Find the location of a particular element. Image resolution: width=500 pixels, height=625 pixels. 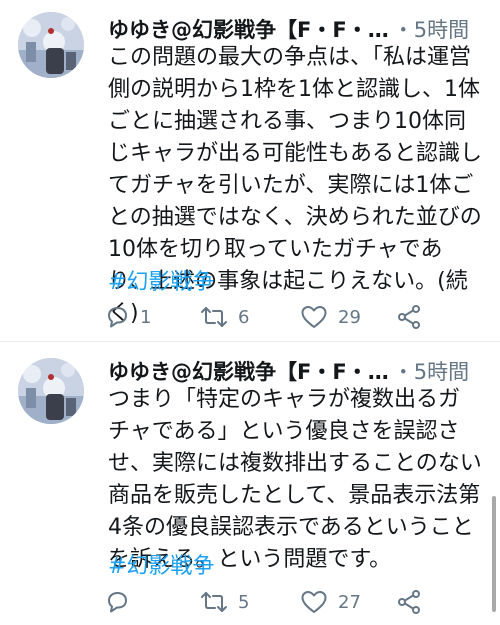

like-count: 27 is located at coordinates (349, 602).